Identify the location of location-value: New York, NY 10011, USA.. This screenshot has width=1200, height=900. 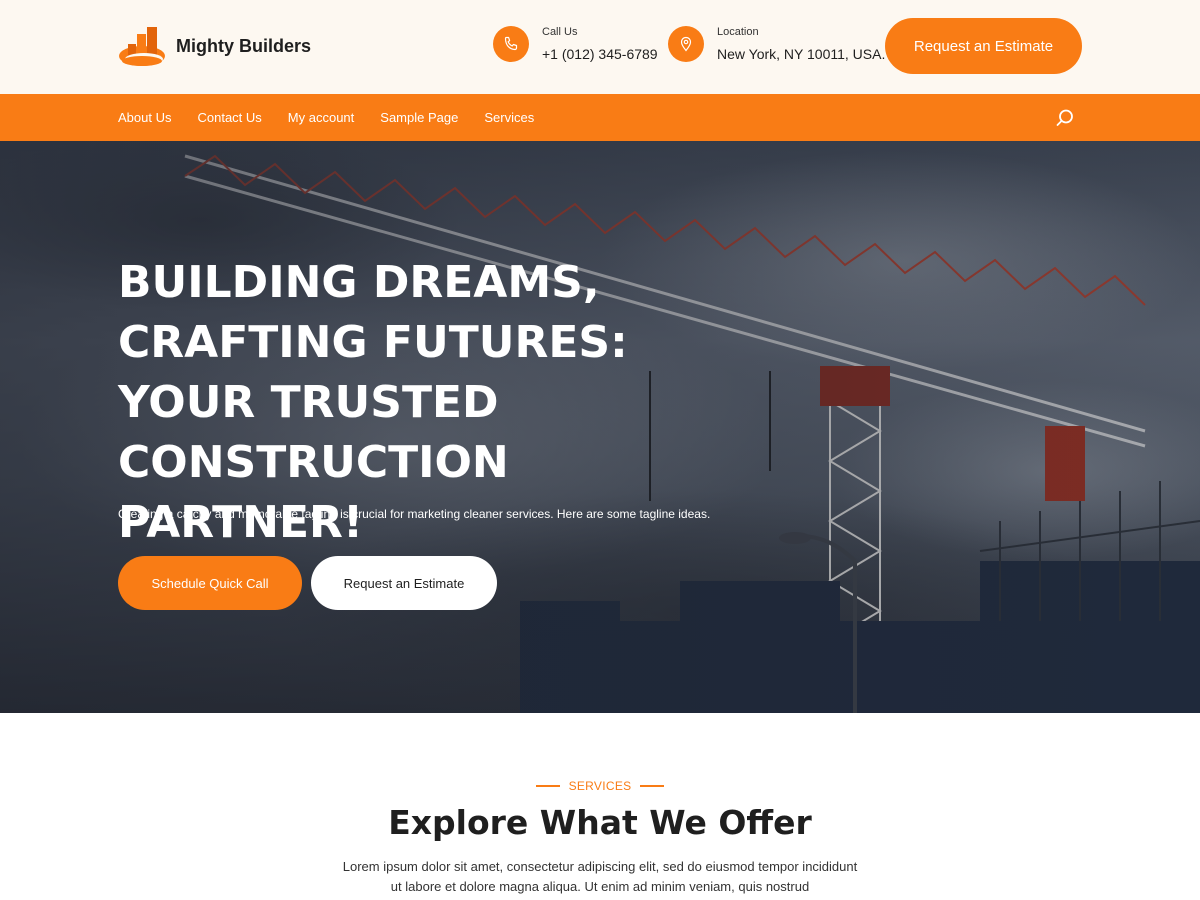
(801, 54).